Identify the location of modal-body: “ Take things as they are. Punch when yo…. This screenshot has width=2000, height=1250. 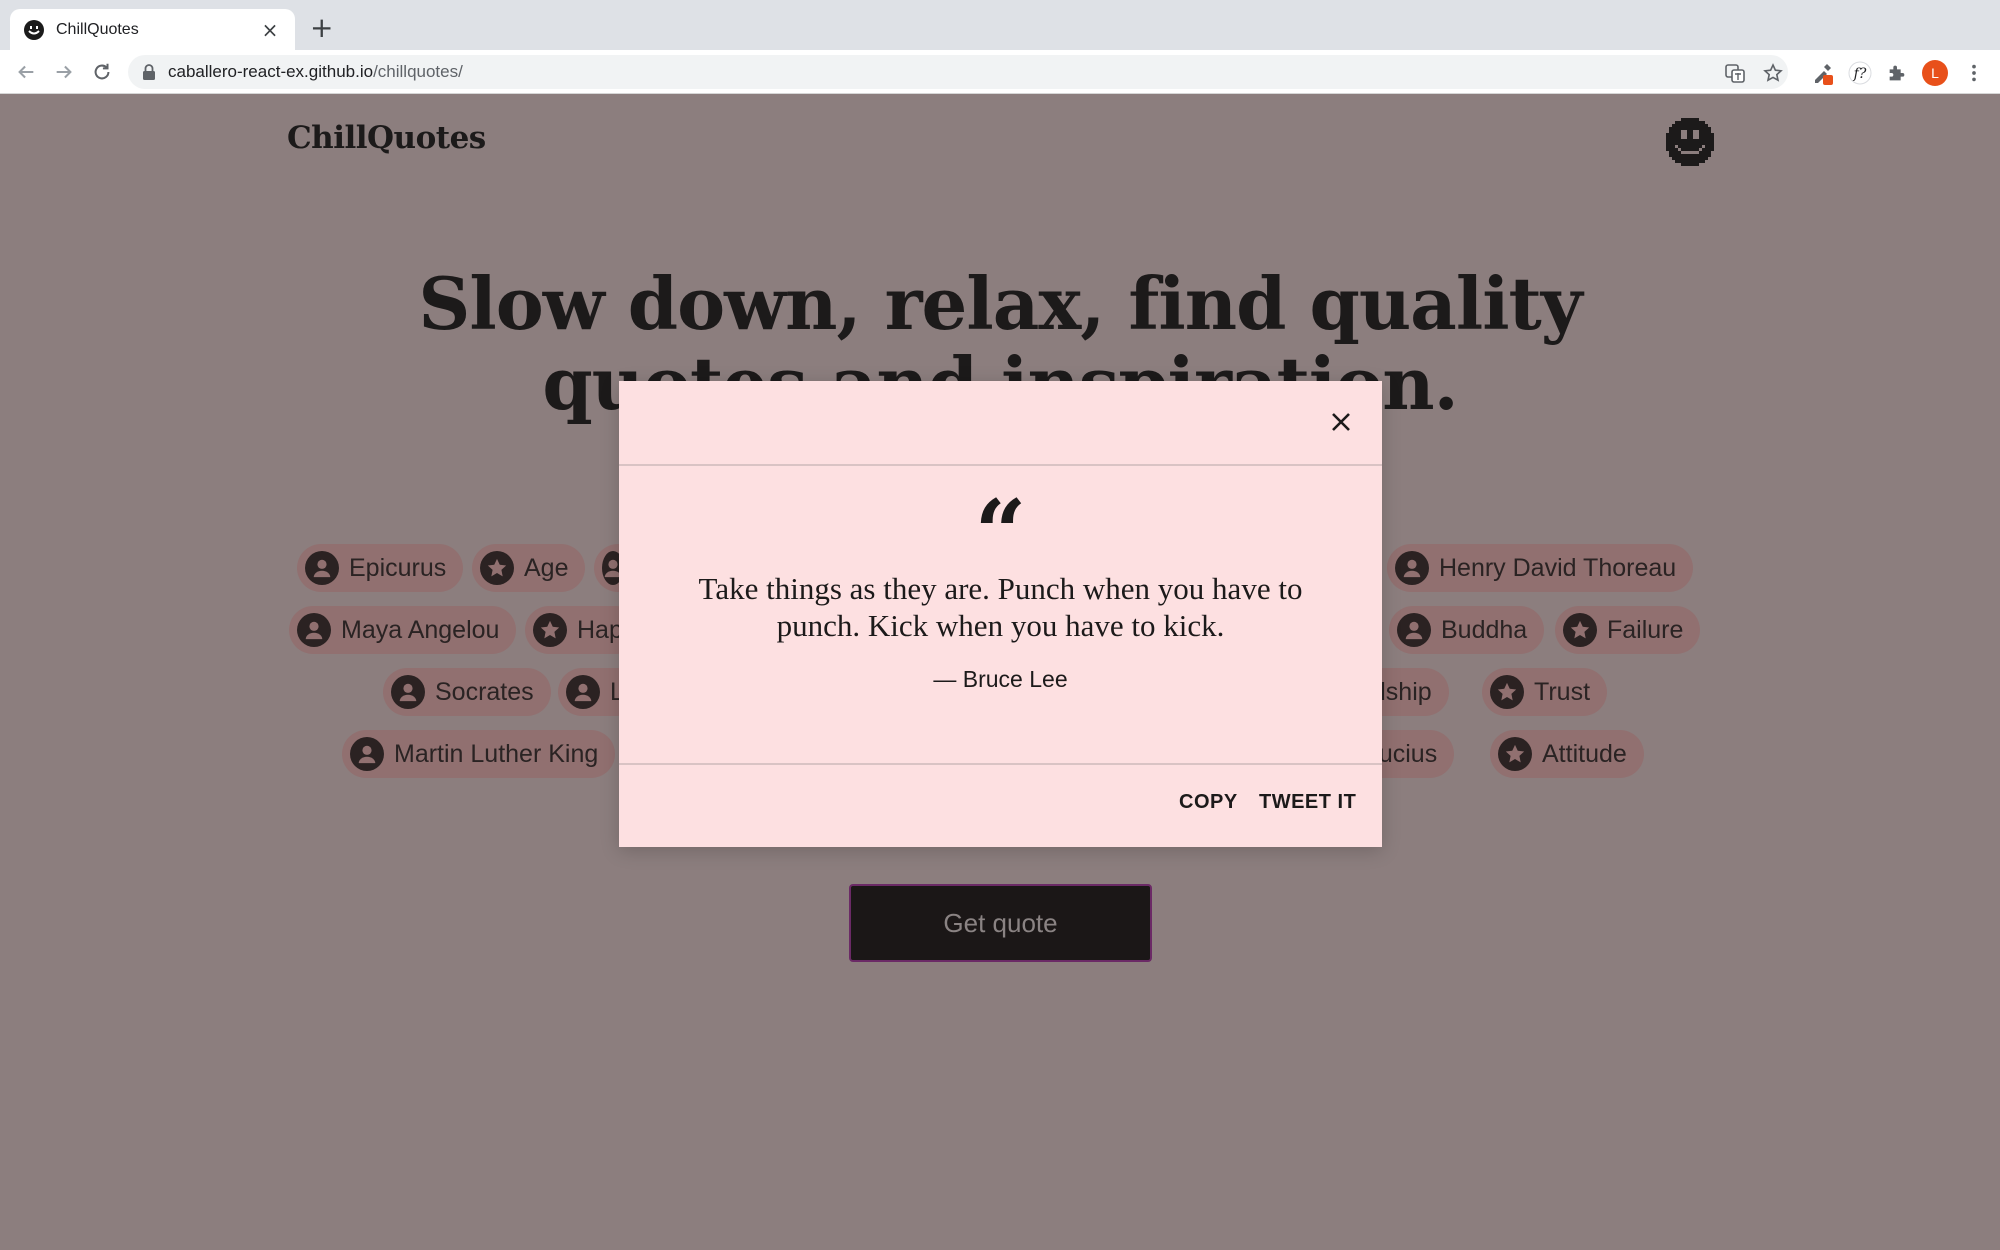
(1000, 615).